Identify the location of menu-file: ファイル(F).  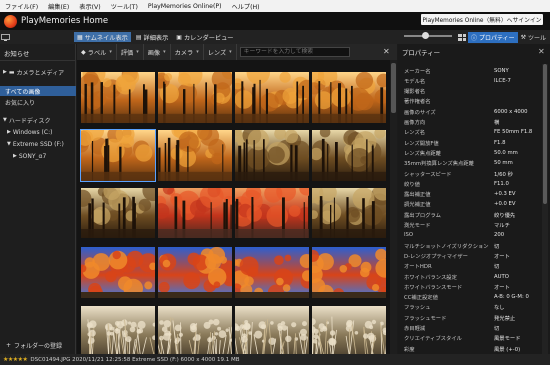
(21, 6).